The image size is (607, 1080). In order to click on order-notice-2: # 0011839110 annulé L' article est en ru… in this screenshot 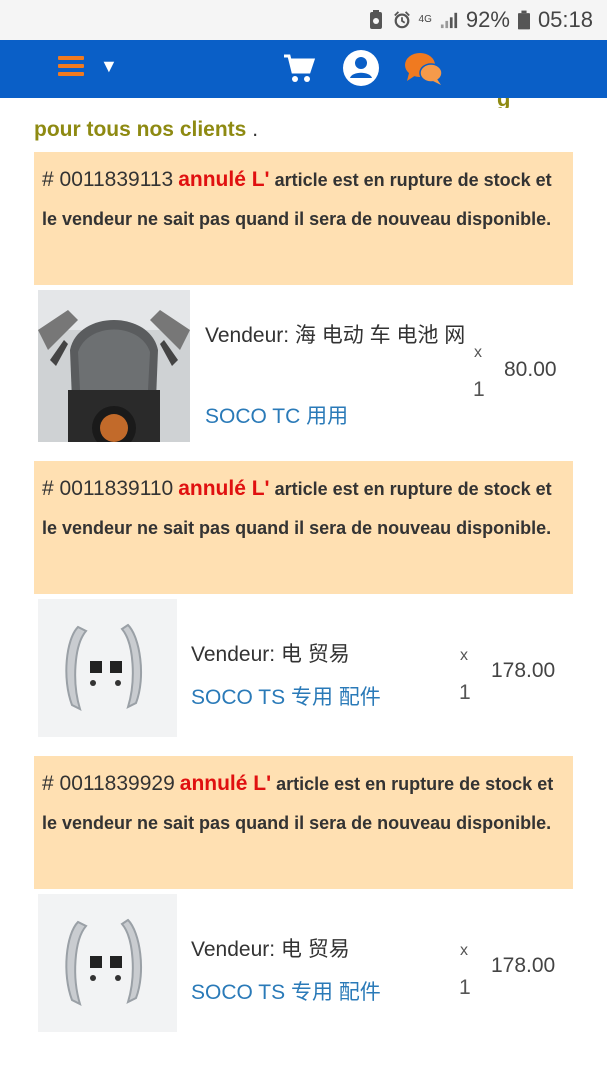, I will do `click(303, 527)`.